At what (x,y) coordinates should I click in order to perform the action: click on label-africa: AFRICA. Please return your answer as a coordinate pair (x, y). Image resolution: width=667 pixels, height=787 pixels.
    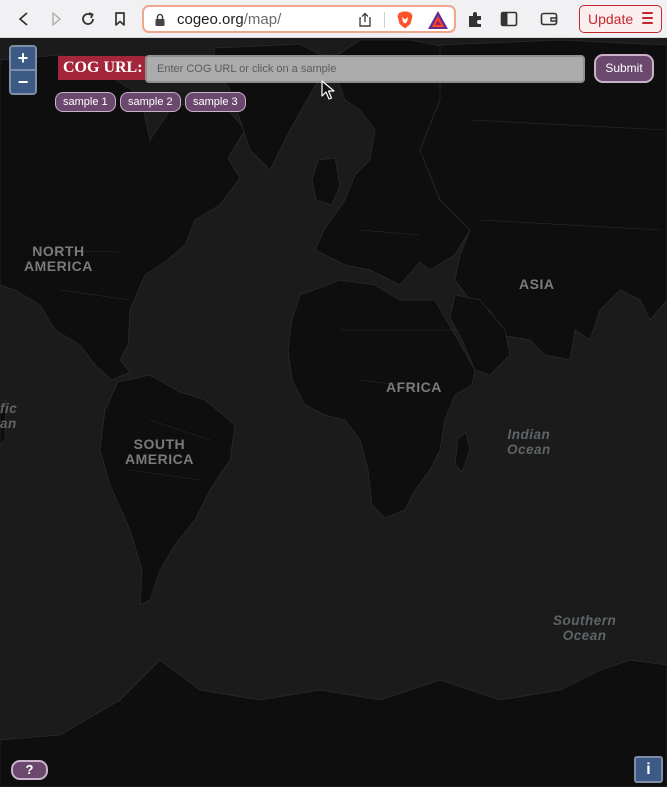
    Looking at the image, I should click on (414, 387).